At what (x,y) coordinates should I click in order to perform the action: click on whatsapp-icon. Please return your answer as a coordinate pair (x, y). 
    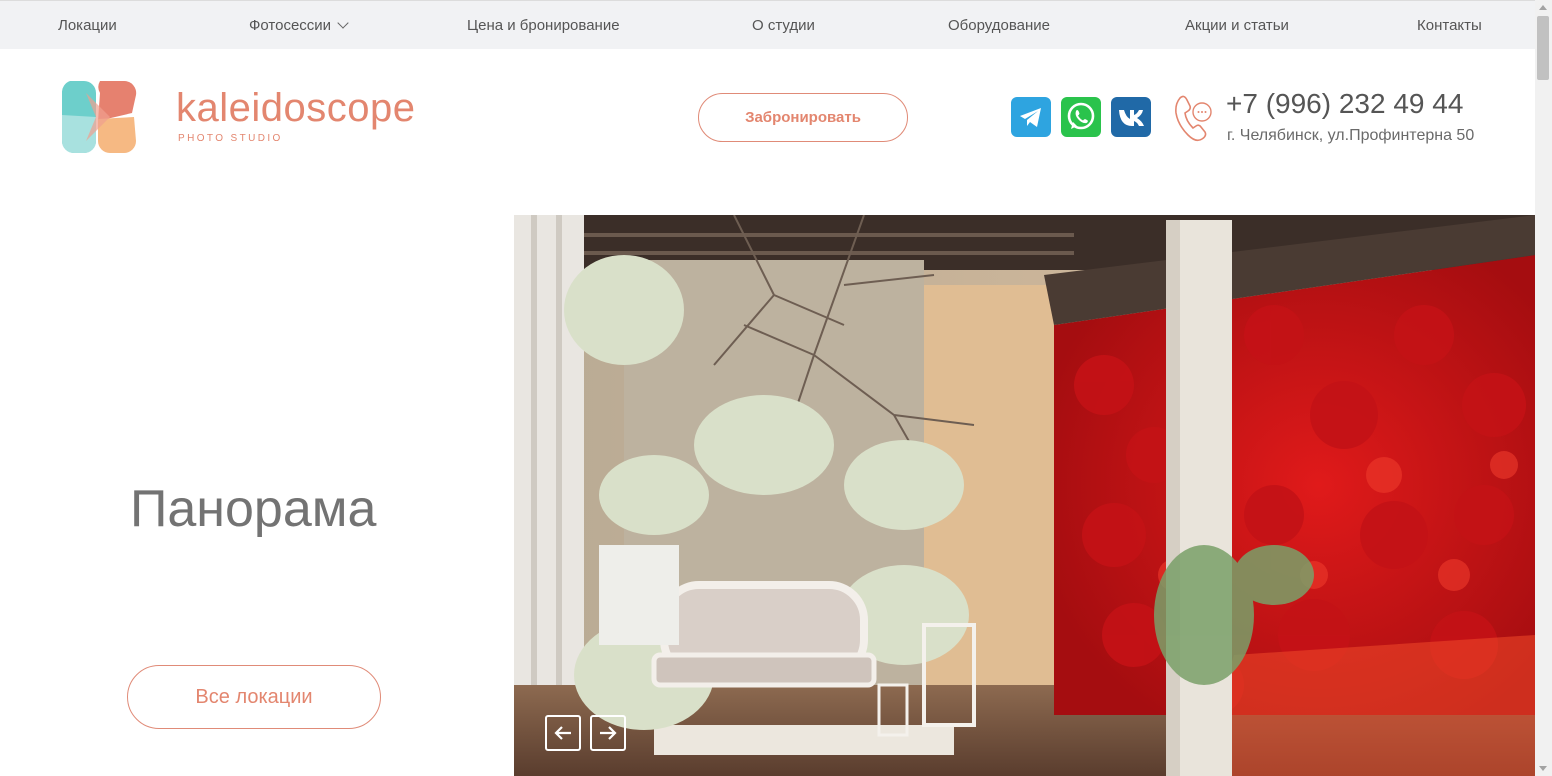
    Looking at the image, I should click on (1081, 117).